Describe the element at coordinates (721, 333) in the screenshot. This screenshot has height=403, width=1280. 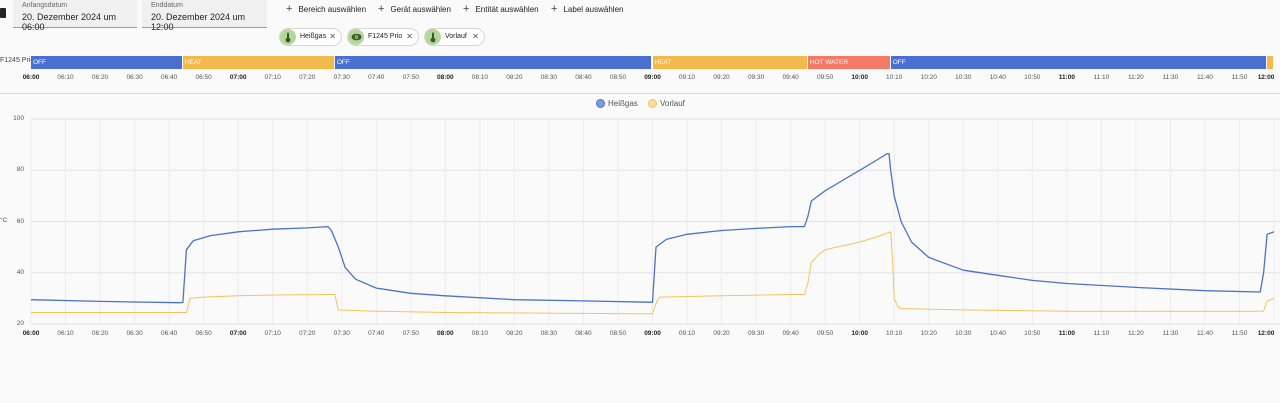
I see `time-tick-label: 09:20` at that location.